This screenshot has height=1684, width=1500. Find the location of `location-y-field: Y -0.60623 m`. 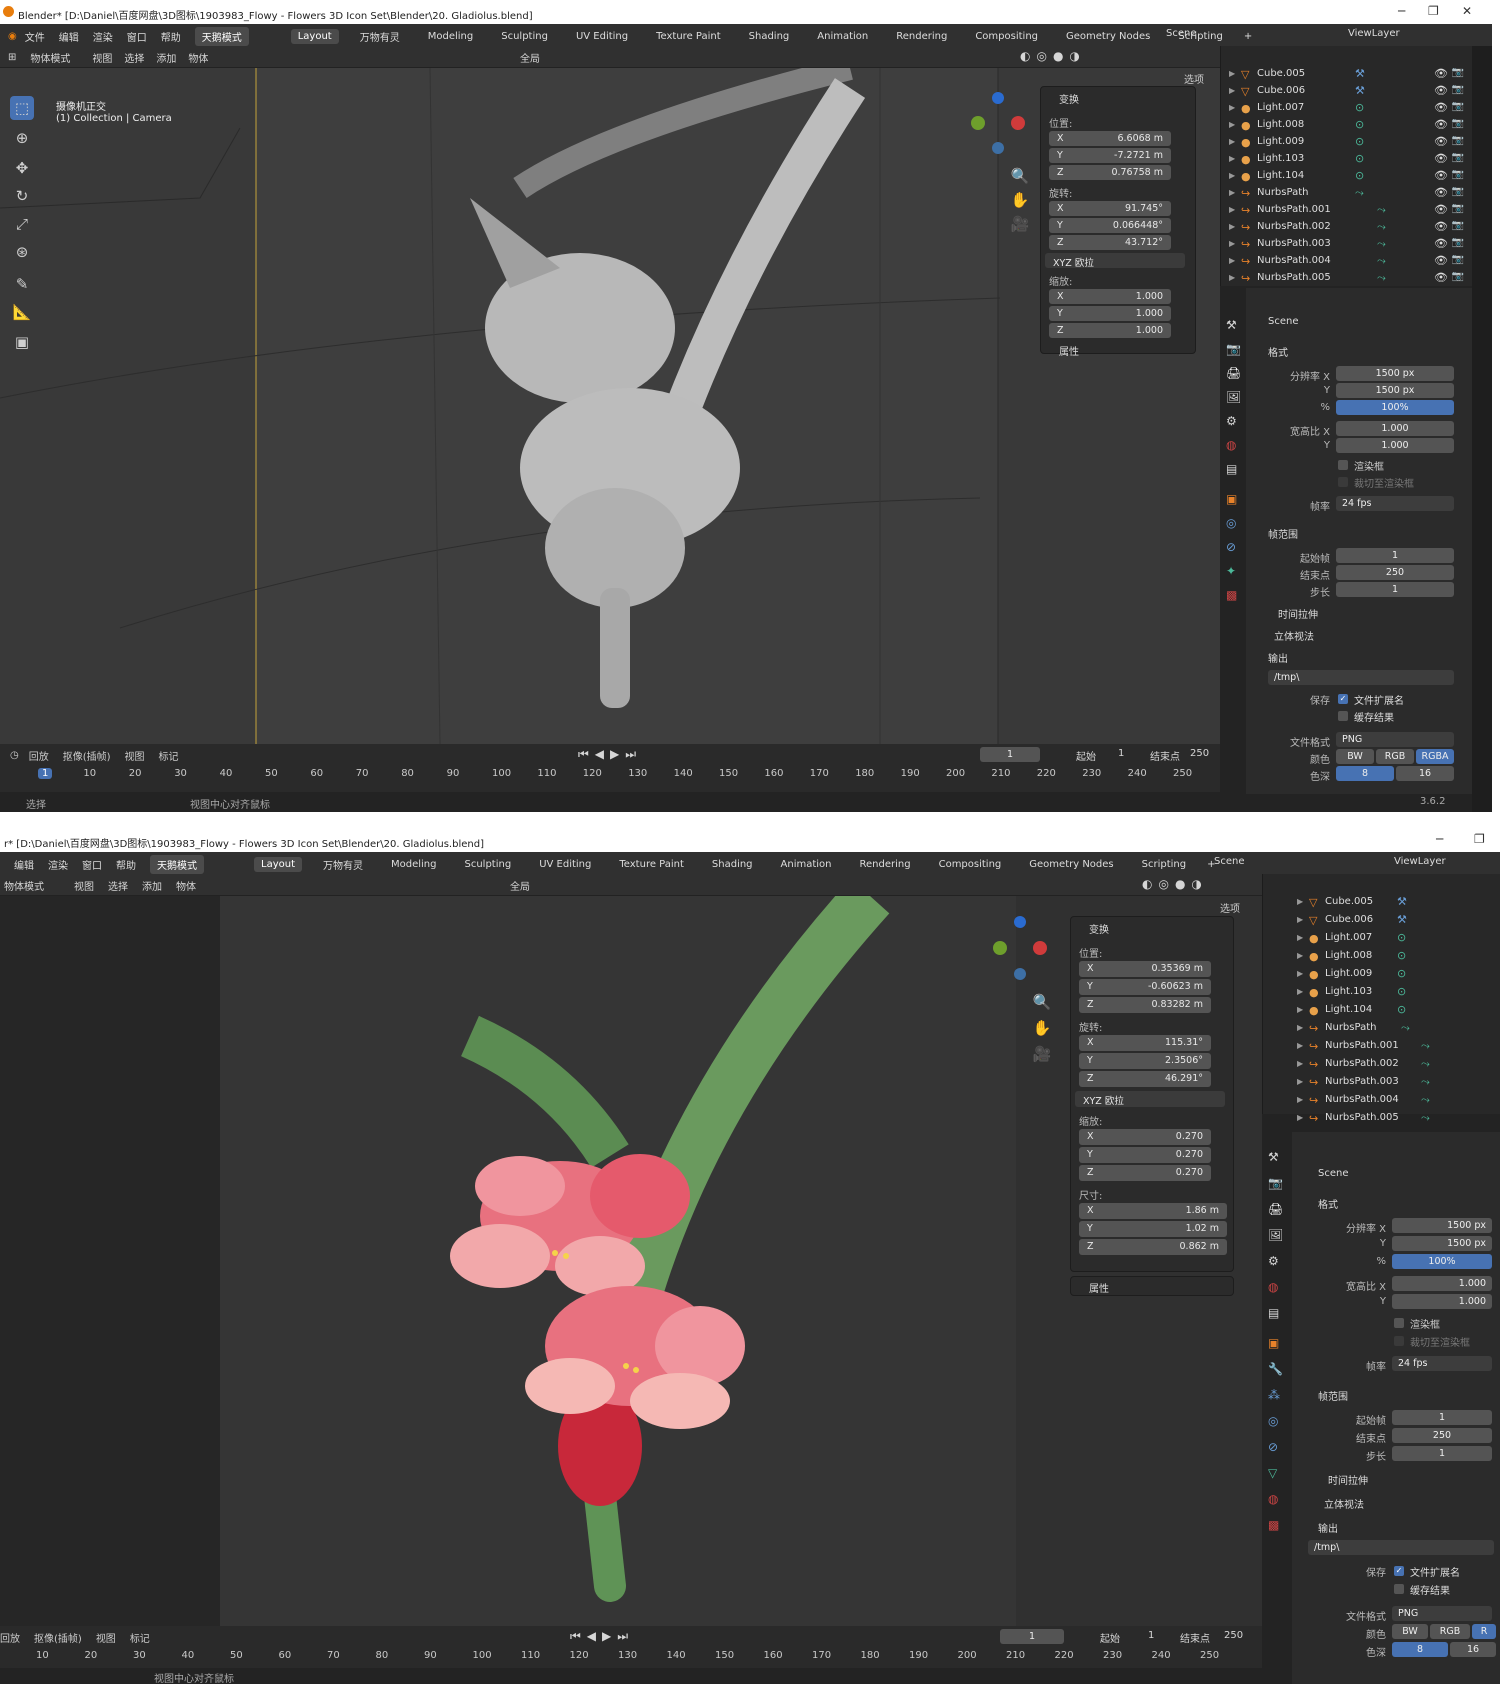

location-y-field: Y -0.60623 m is located at coordinates (1145, 987).